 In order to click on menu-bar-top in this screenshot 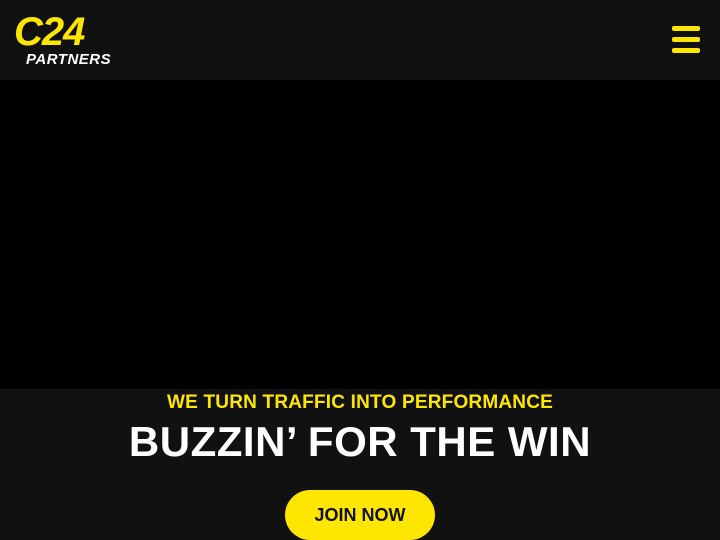, I will do `click(686, 28)`.